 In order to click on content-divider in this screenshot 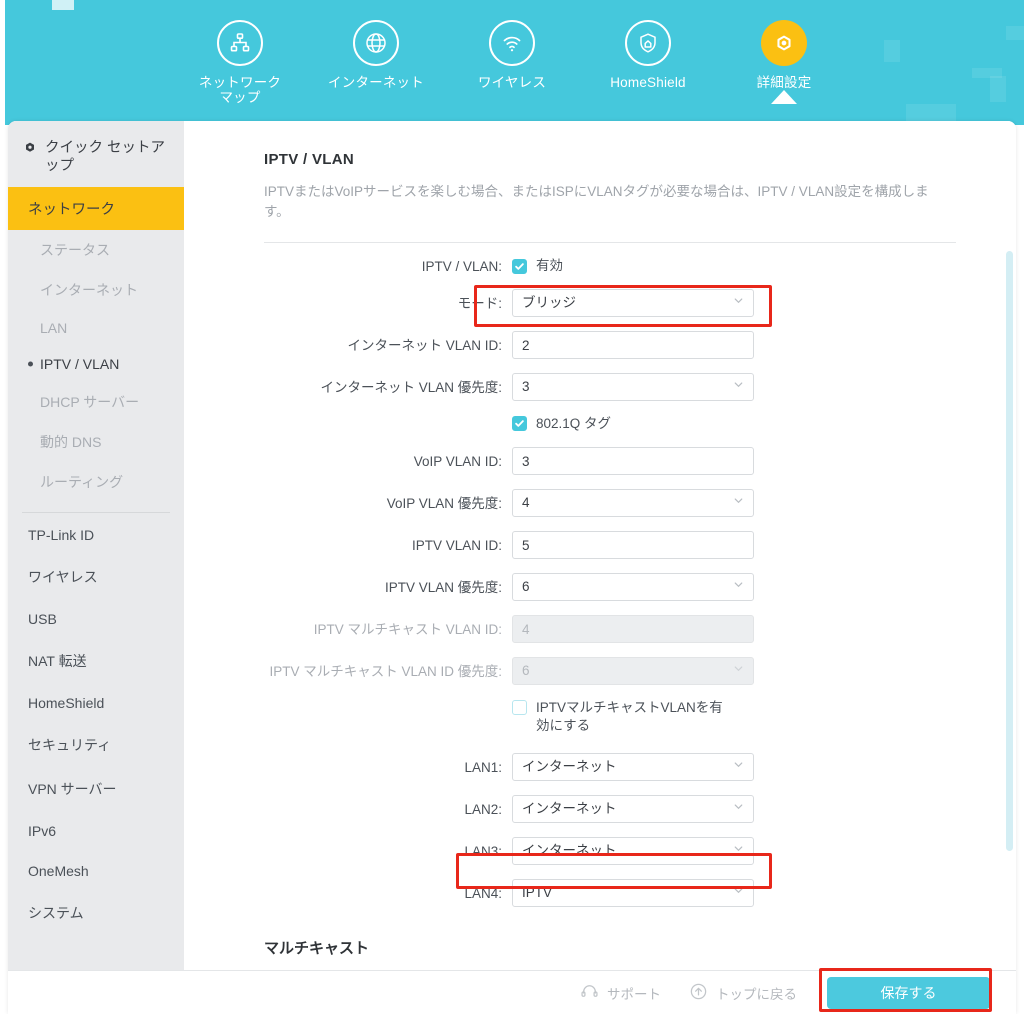, I will do `click(610, 242)`.